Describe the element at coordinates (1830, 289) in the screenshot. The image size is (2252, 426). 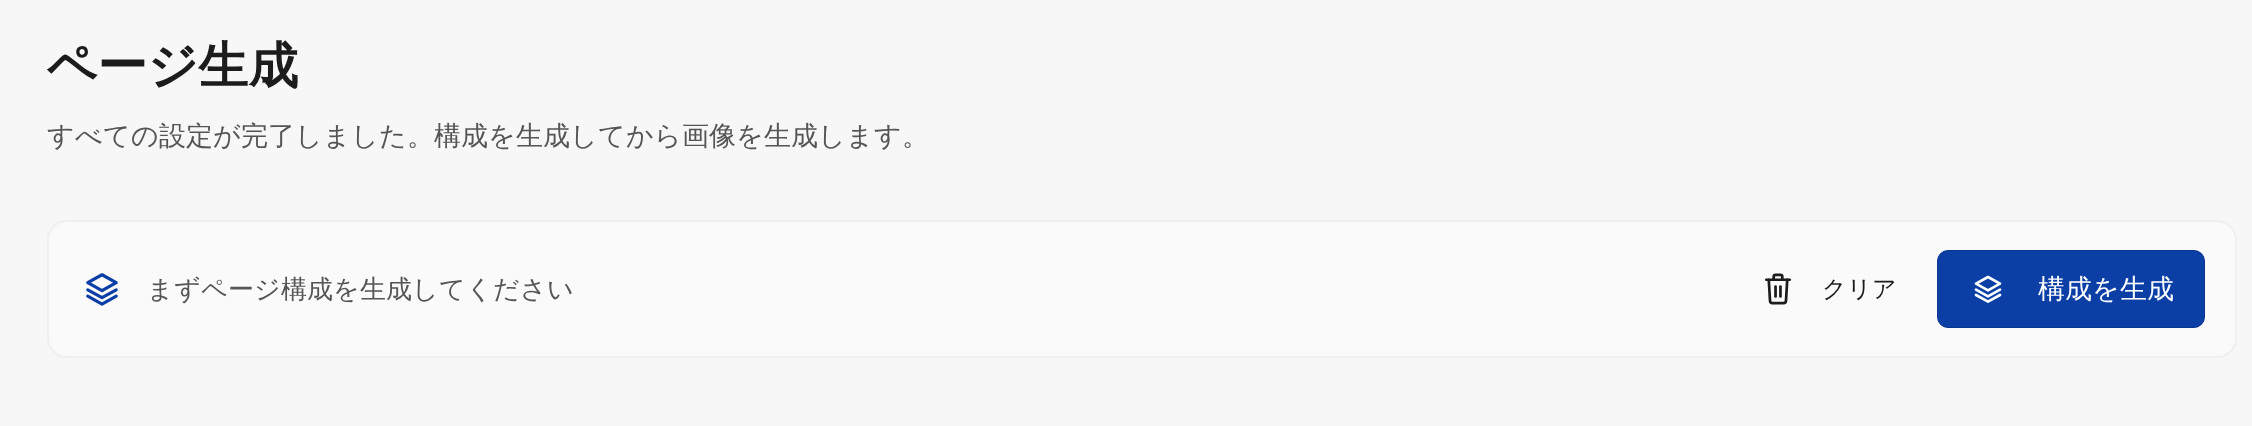
I see `clear-button: クリア` at that location.